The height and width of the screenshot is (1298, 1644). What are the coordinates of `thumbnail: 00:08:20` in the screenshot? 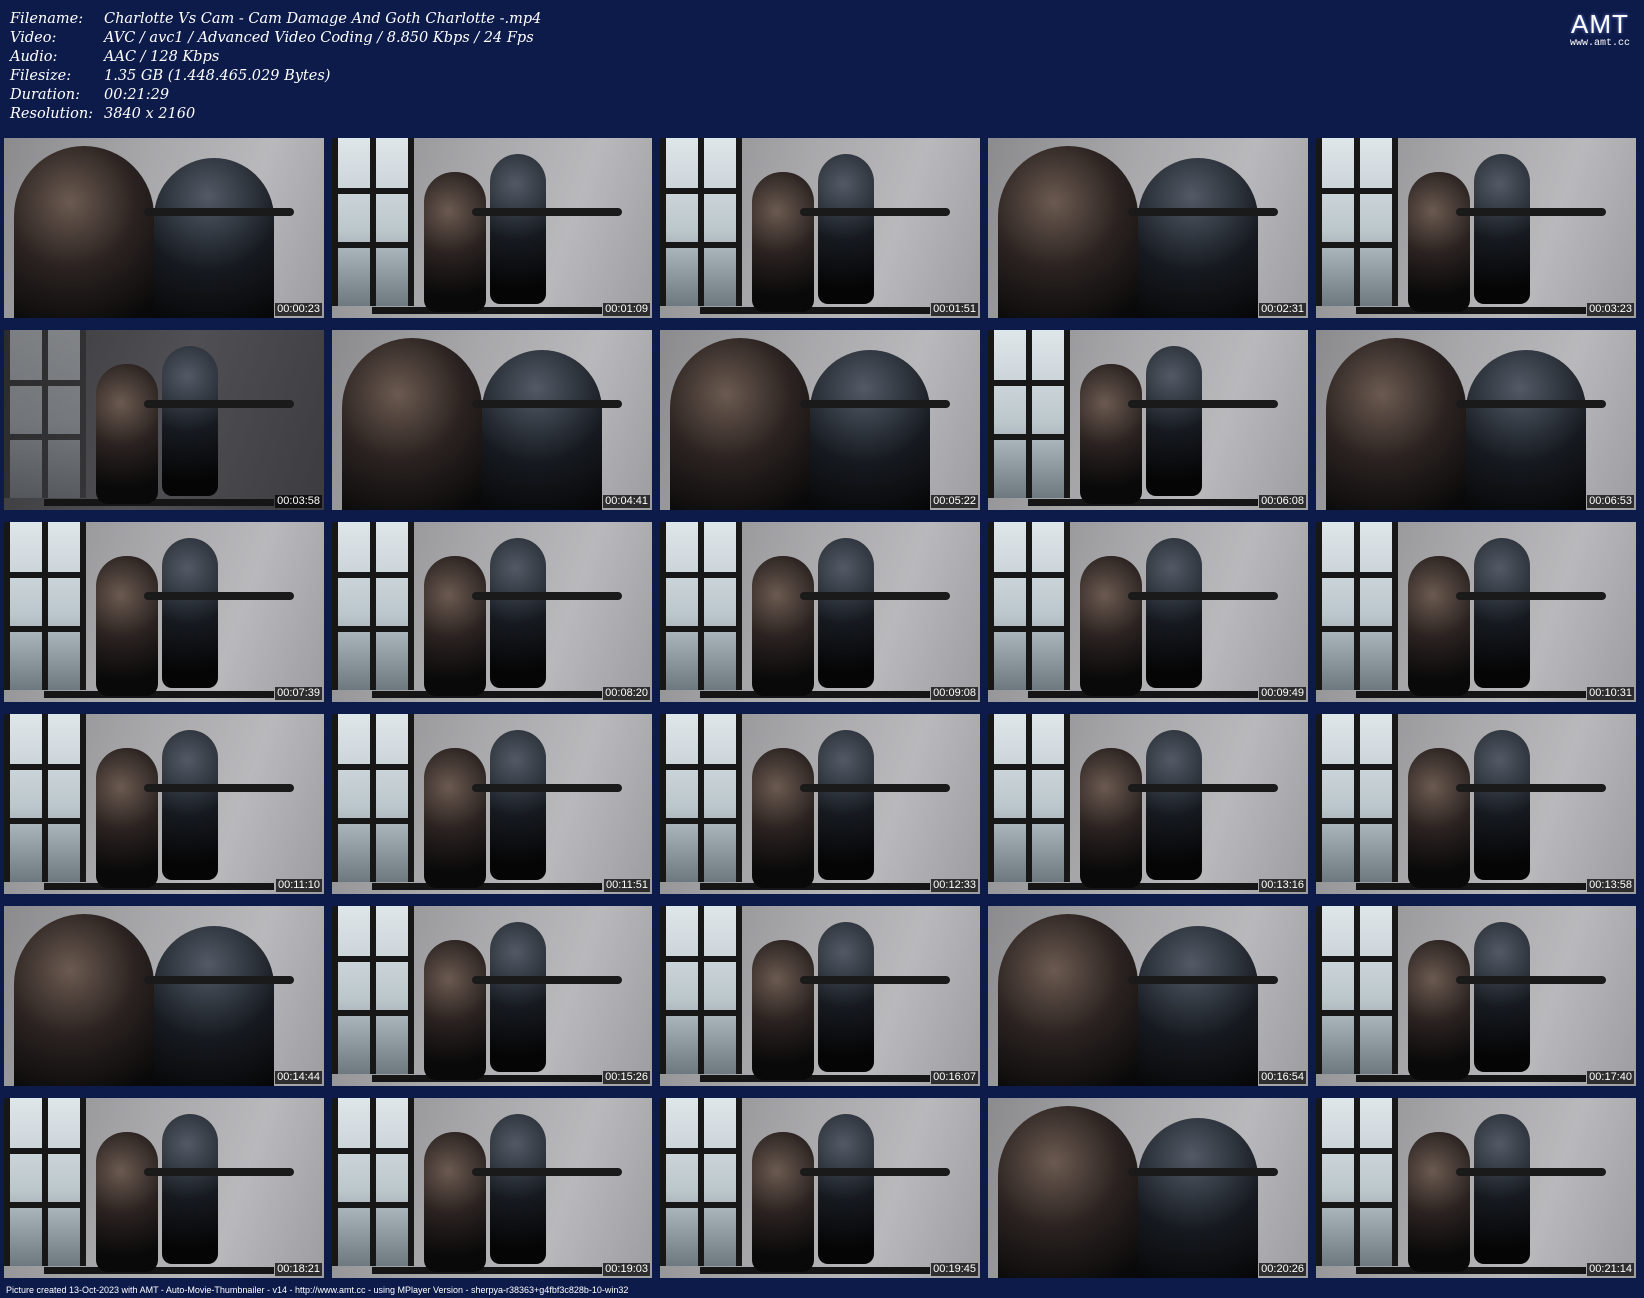 It's located at (492, 612).